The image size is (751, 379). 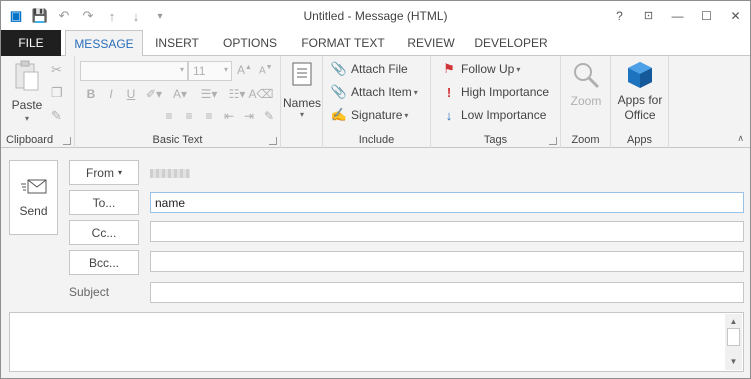 I want to click on clipboard-launcher-icon, so click(x=67, y=141).